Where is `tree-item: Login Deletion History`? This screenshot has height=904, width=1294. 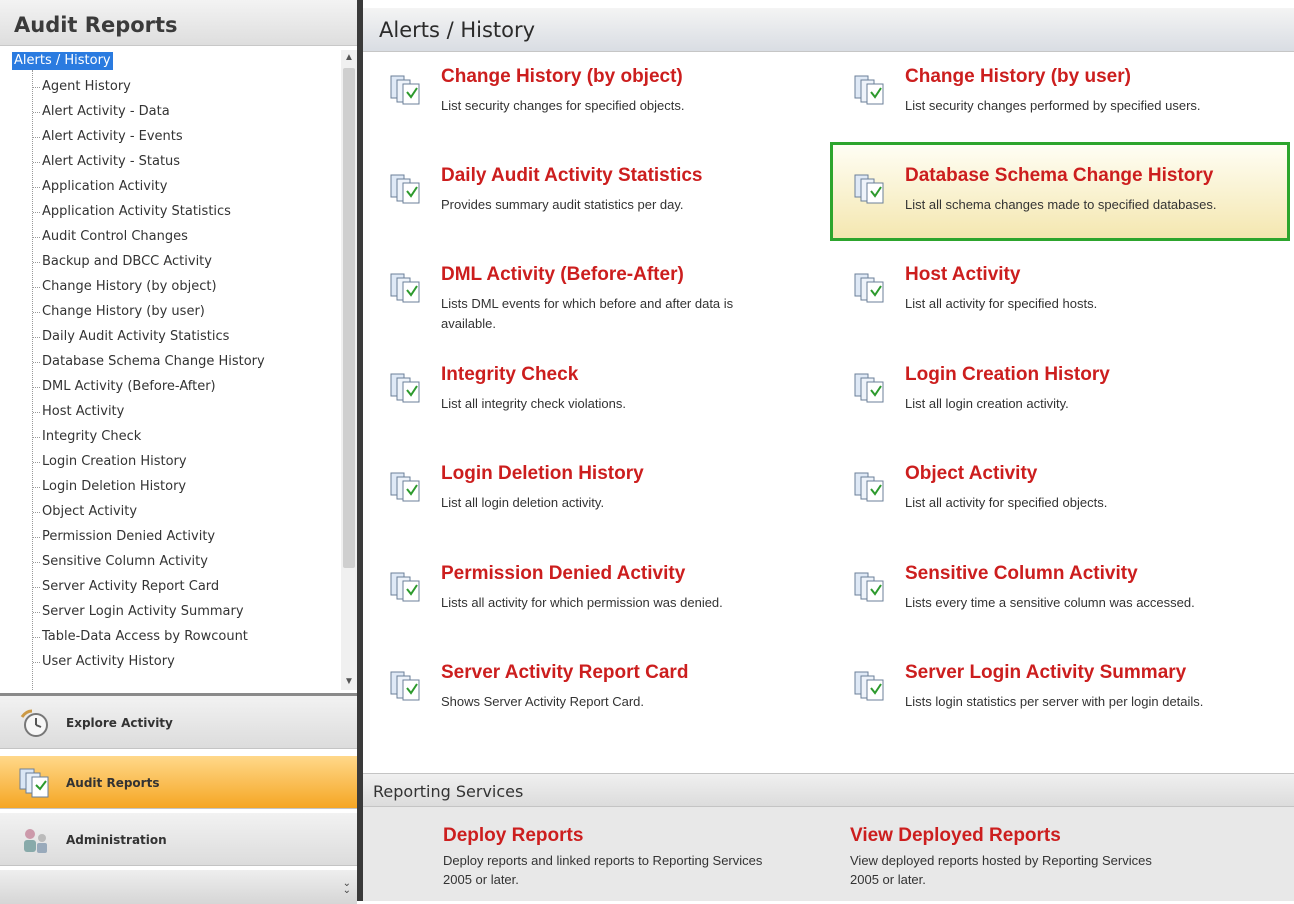
tree-item: Login Deletion History is located at coordinates (109, 487).